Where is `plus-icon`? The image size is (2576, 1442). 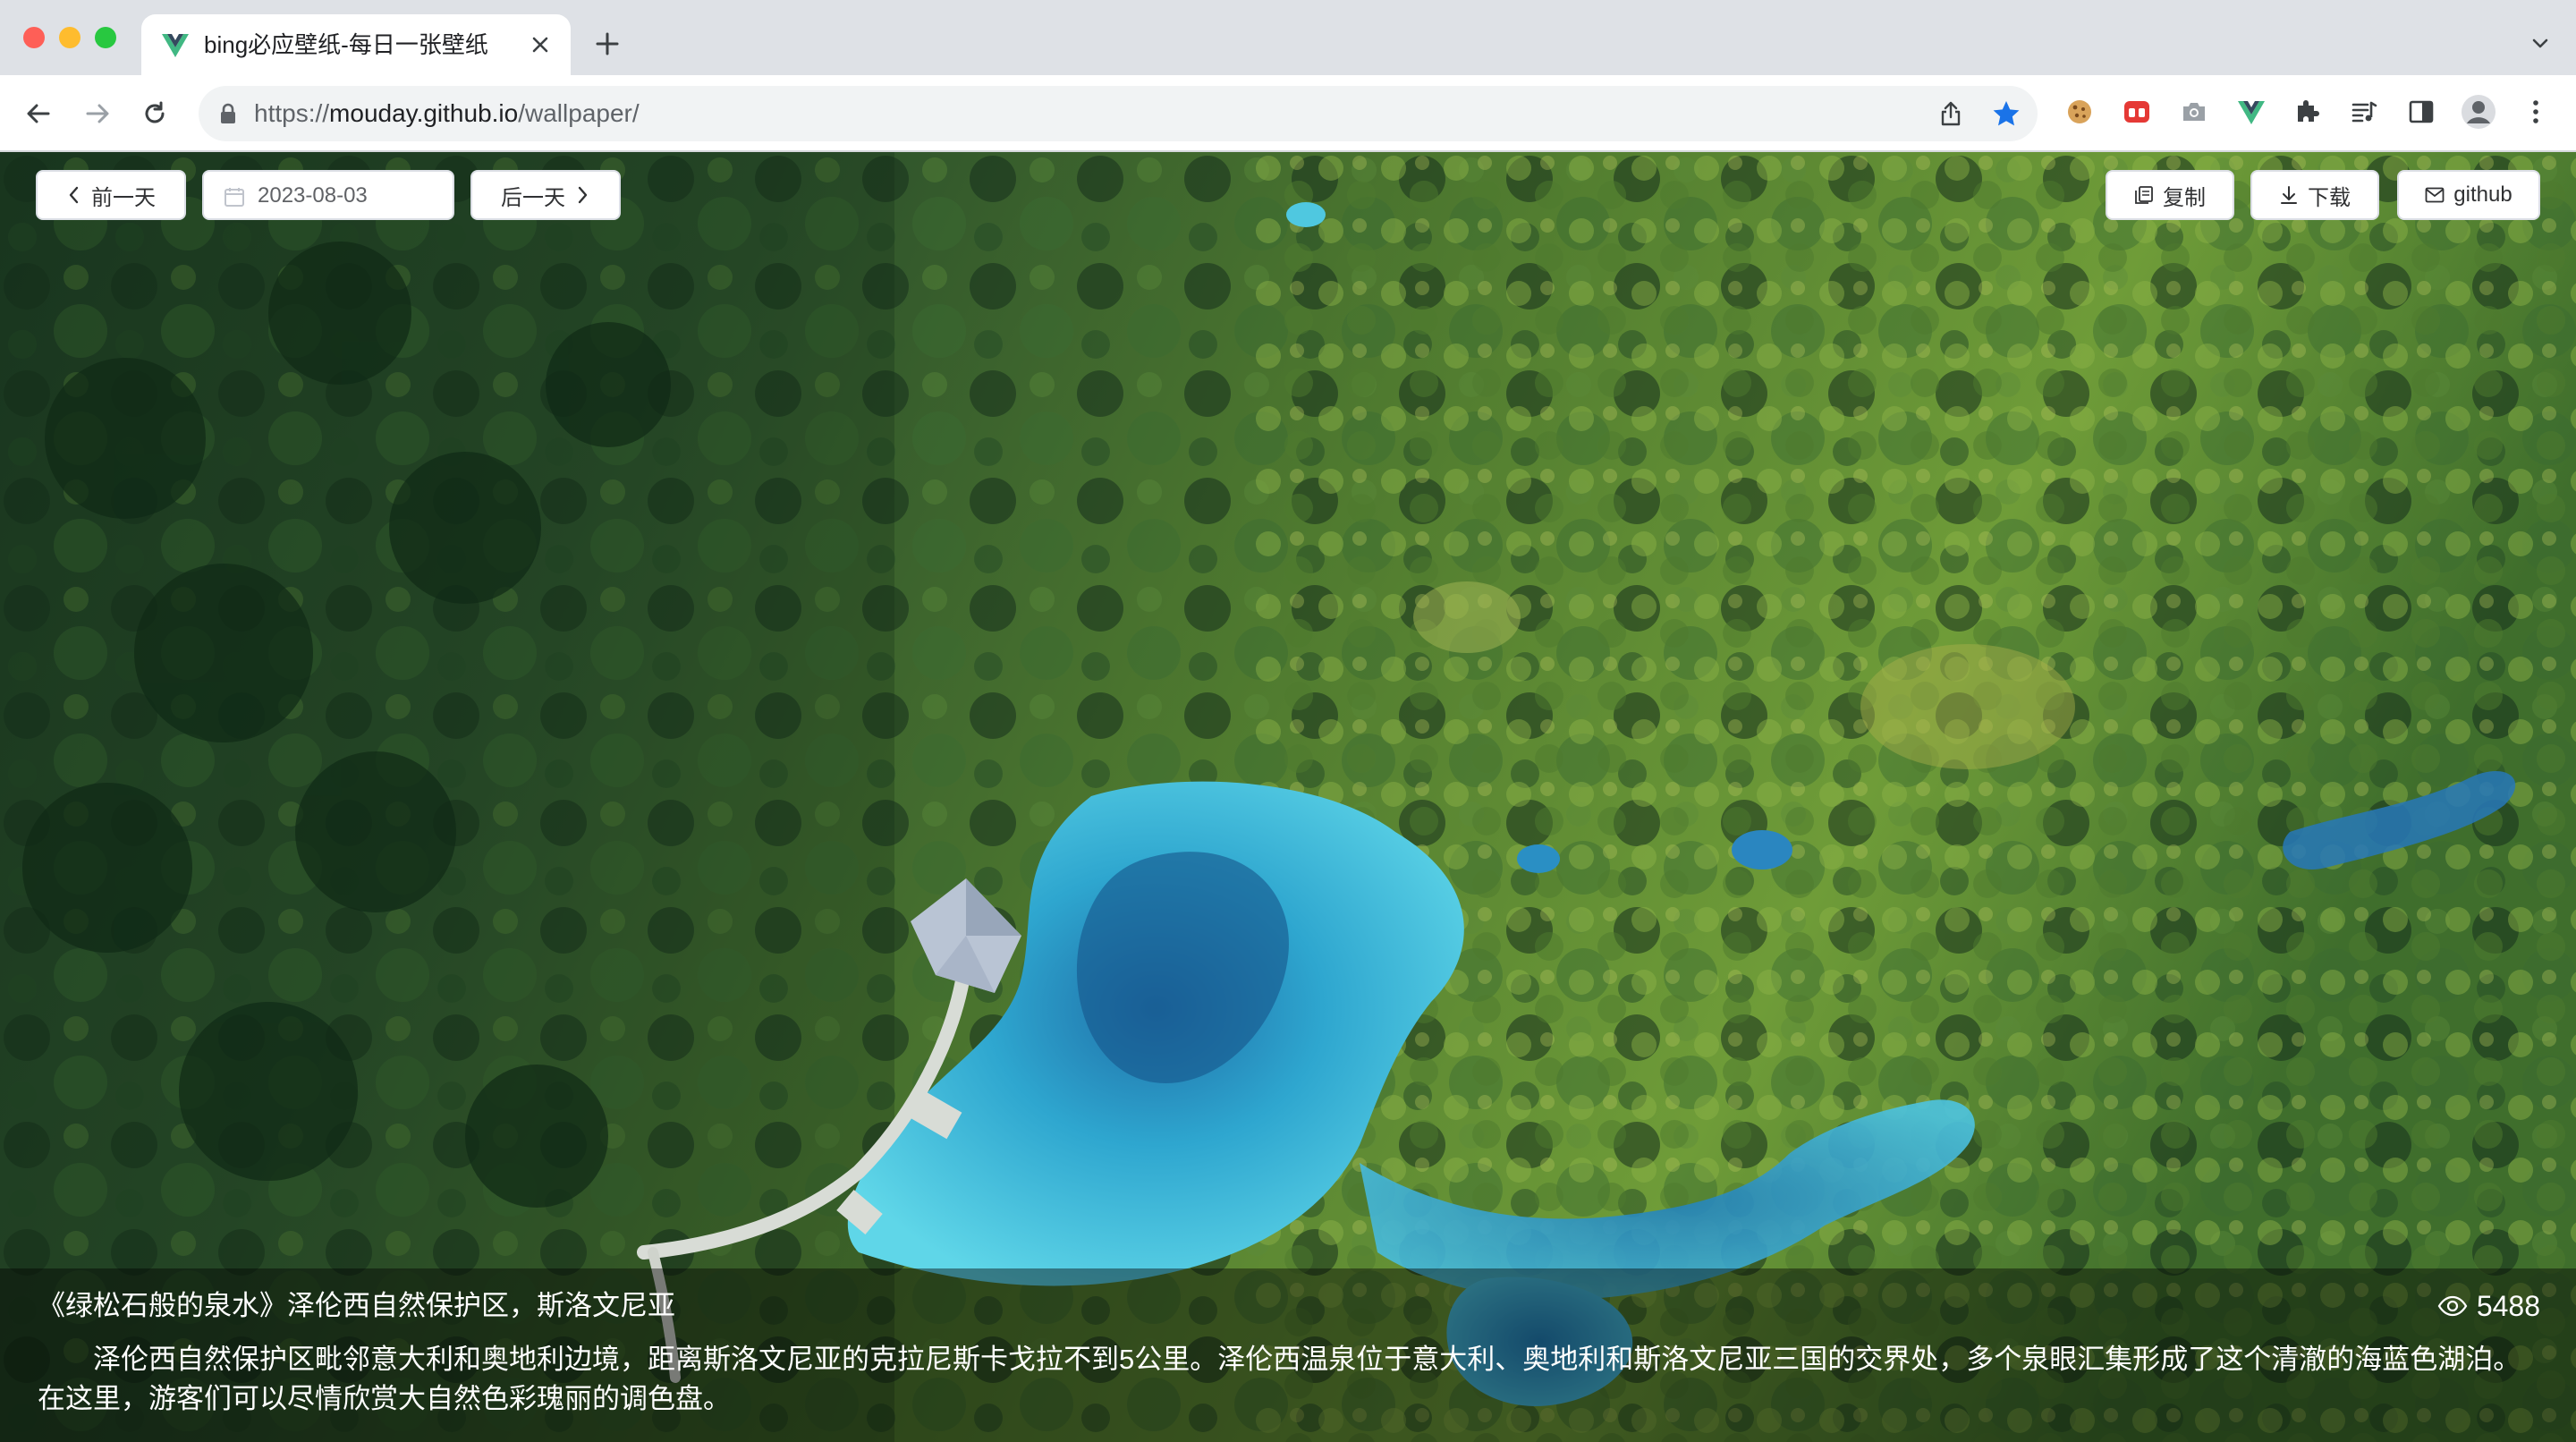 plus-icon is located at coordinates (607, 43).